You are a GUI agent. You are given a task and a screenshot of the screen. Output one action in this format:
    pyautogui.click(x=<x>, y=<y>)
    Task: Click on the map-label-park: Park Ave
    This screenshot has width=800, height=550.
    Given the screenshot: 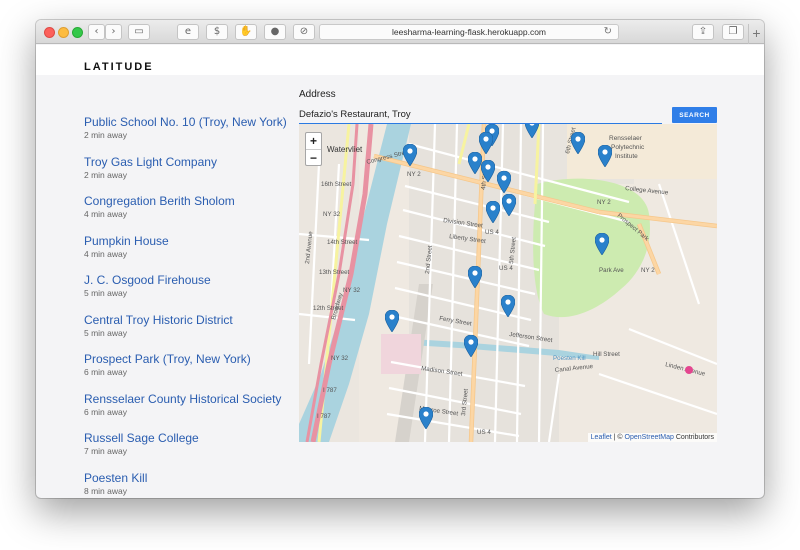 What is the action you would take?
    pyautogui.click(x=611, y=270)
    